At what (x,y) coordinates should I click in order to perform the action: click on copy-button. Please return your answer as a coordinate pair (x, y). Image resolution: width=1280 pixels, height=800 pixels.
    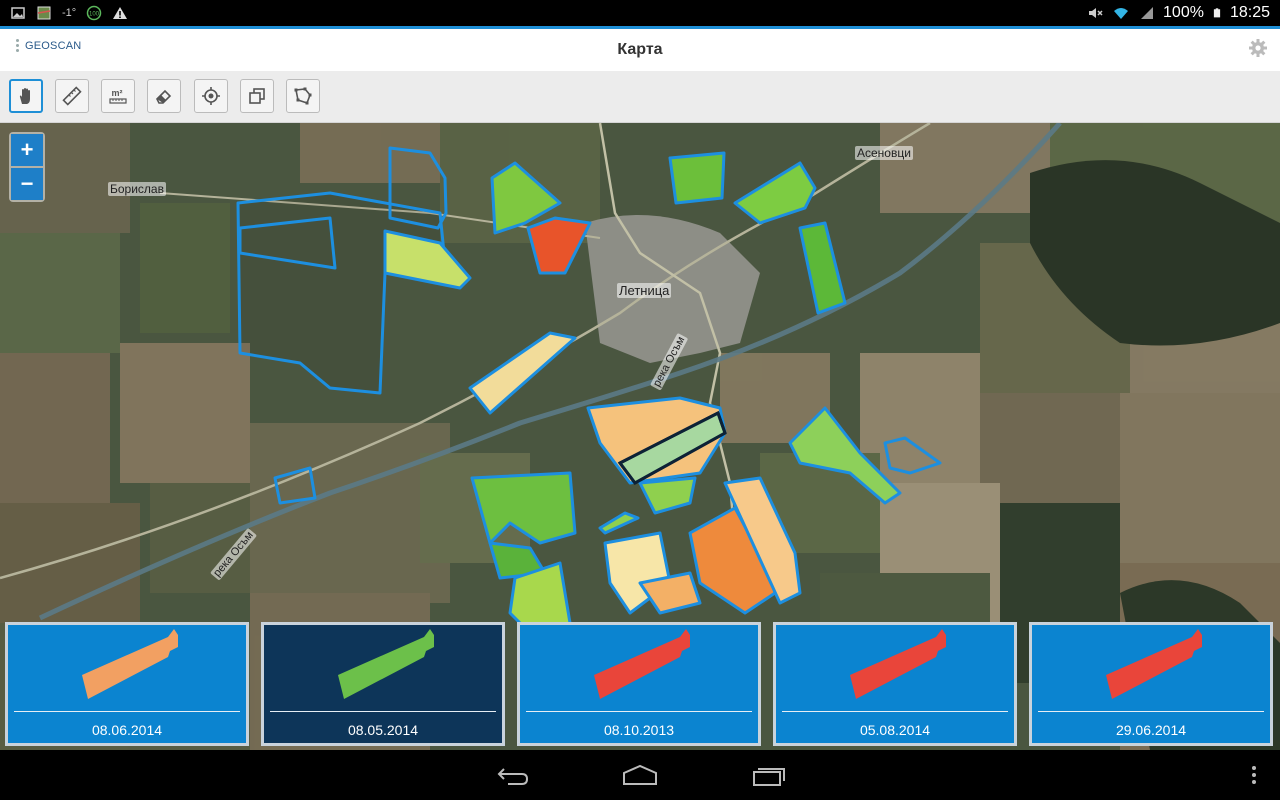
    Looking at the image, I should click on (257, 96).